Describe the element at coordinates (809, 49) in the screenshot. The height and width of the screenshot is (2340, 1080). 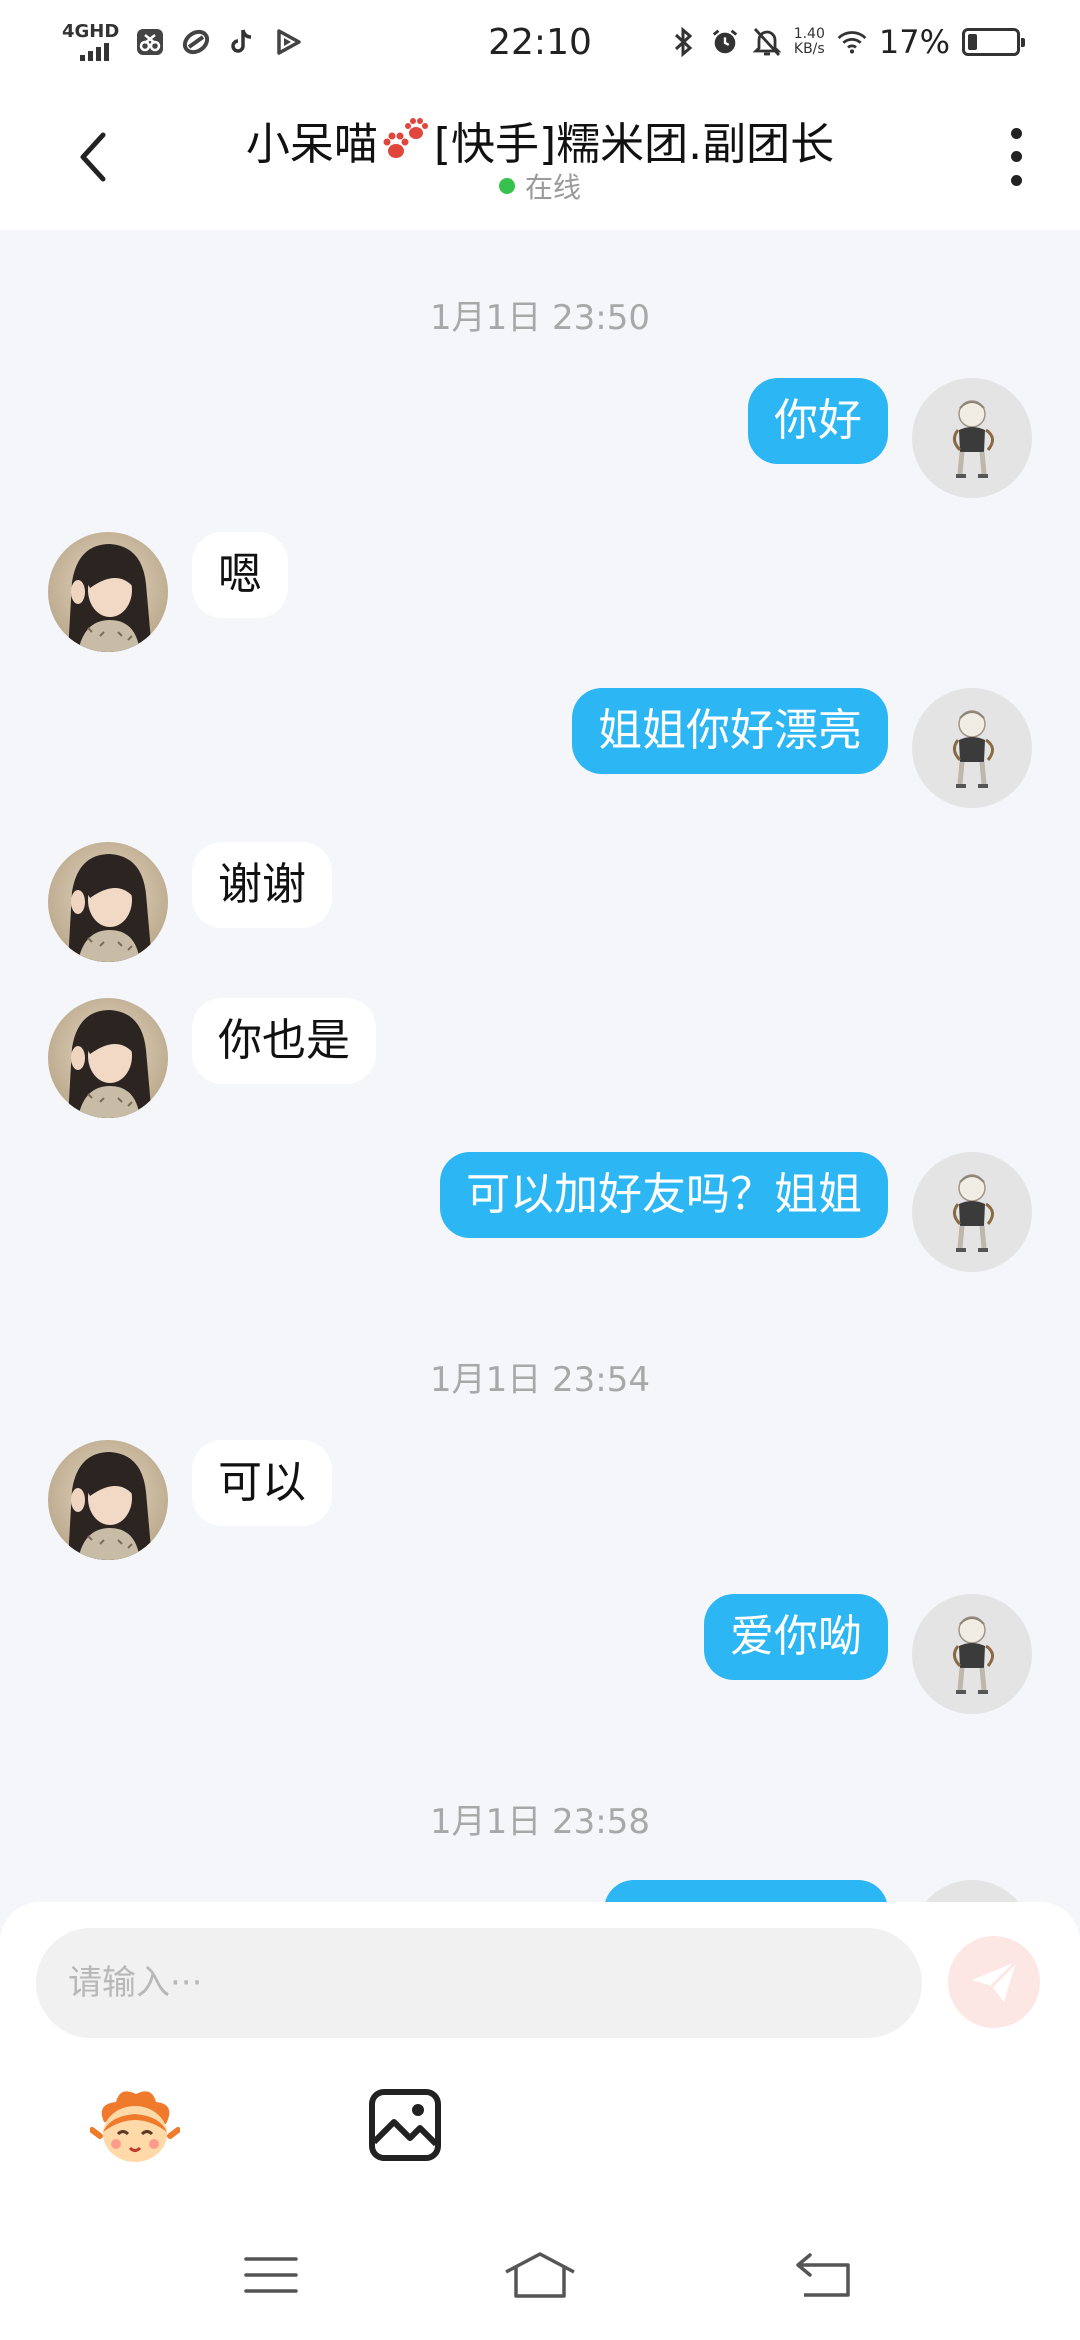
I see `network-speed-unit: KB/s` at that location.